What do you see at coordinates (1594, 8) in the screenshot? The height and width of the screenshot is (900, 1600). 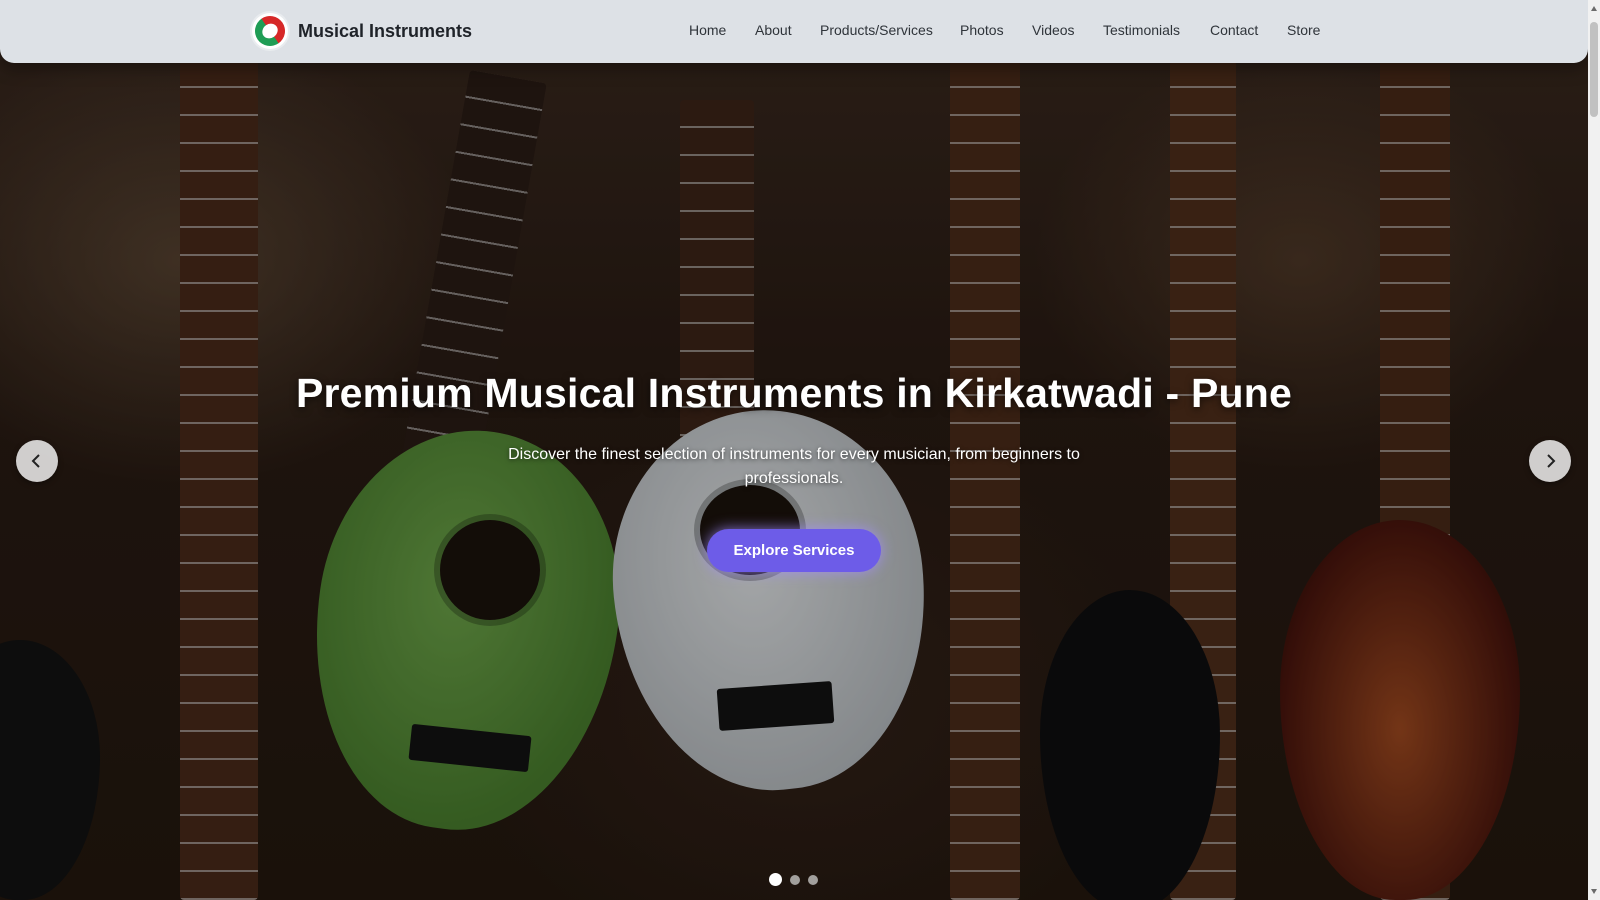 I see `scroll-up-icon` at bounding box center [1594, 8].